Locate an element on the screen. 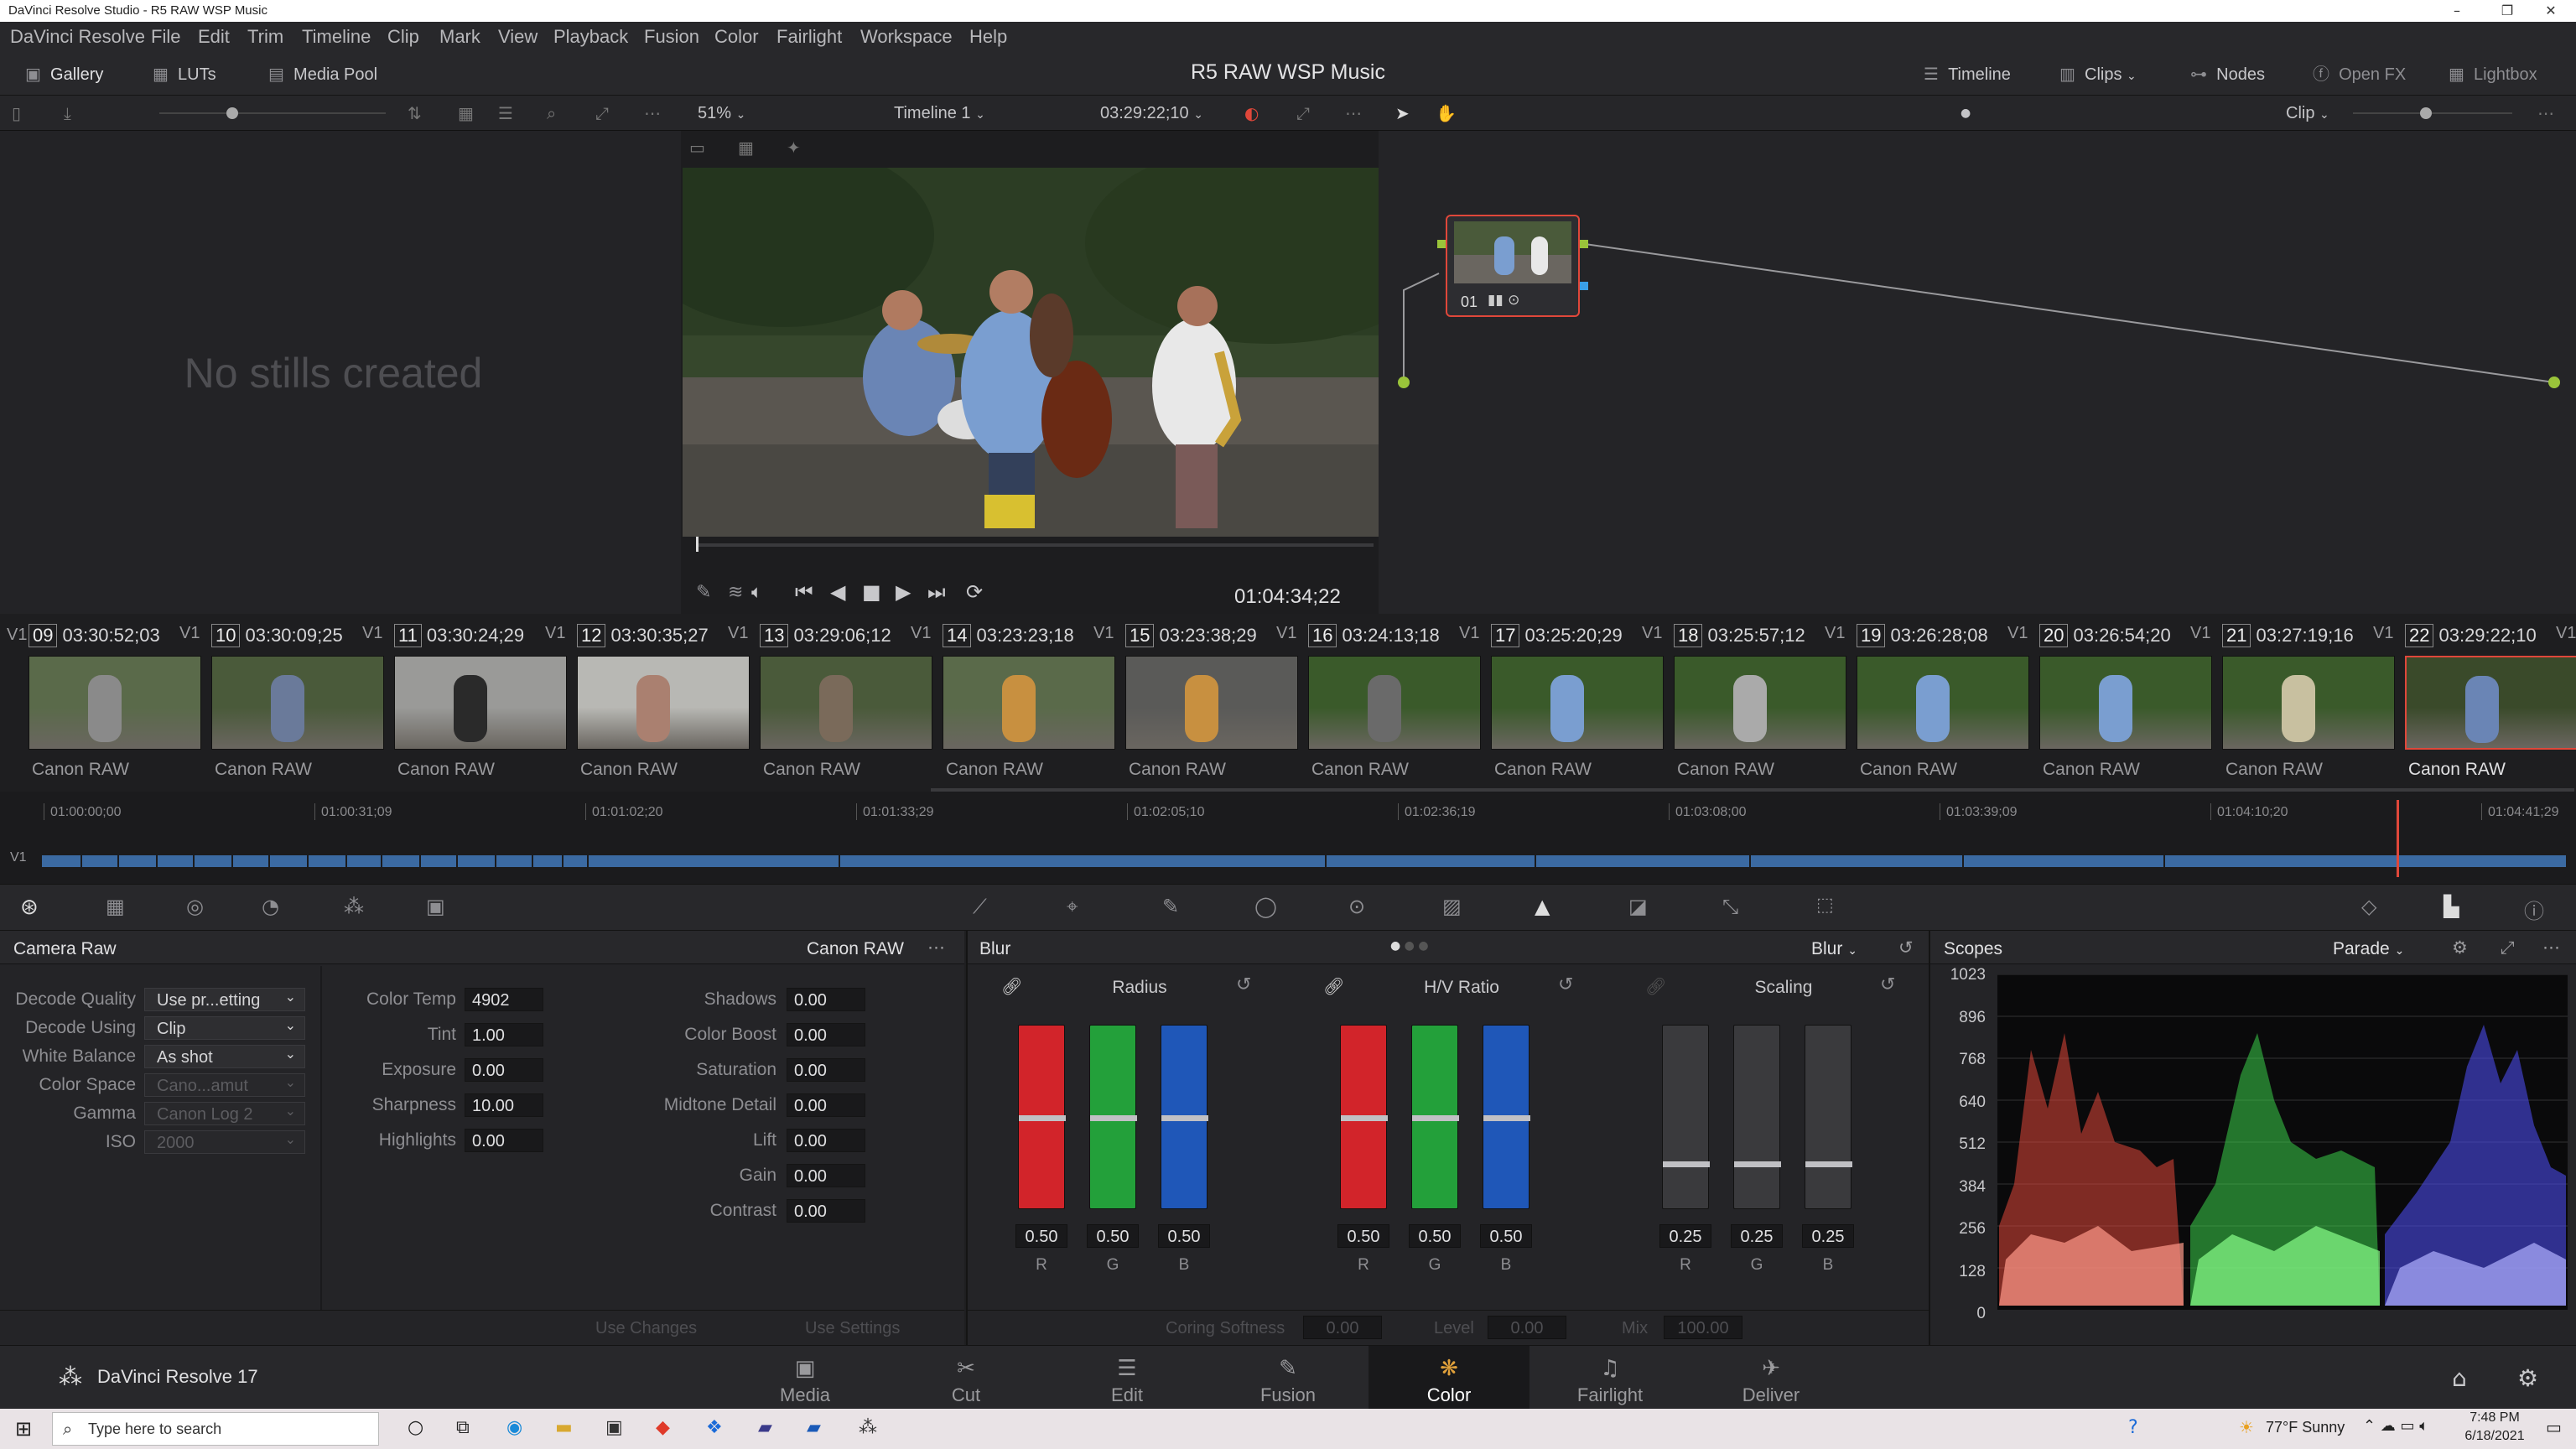 The height and width of the screenshot is (1449, 2576). scrubber-handle is located at coordinates (697, 544).